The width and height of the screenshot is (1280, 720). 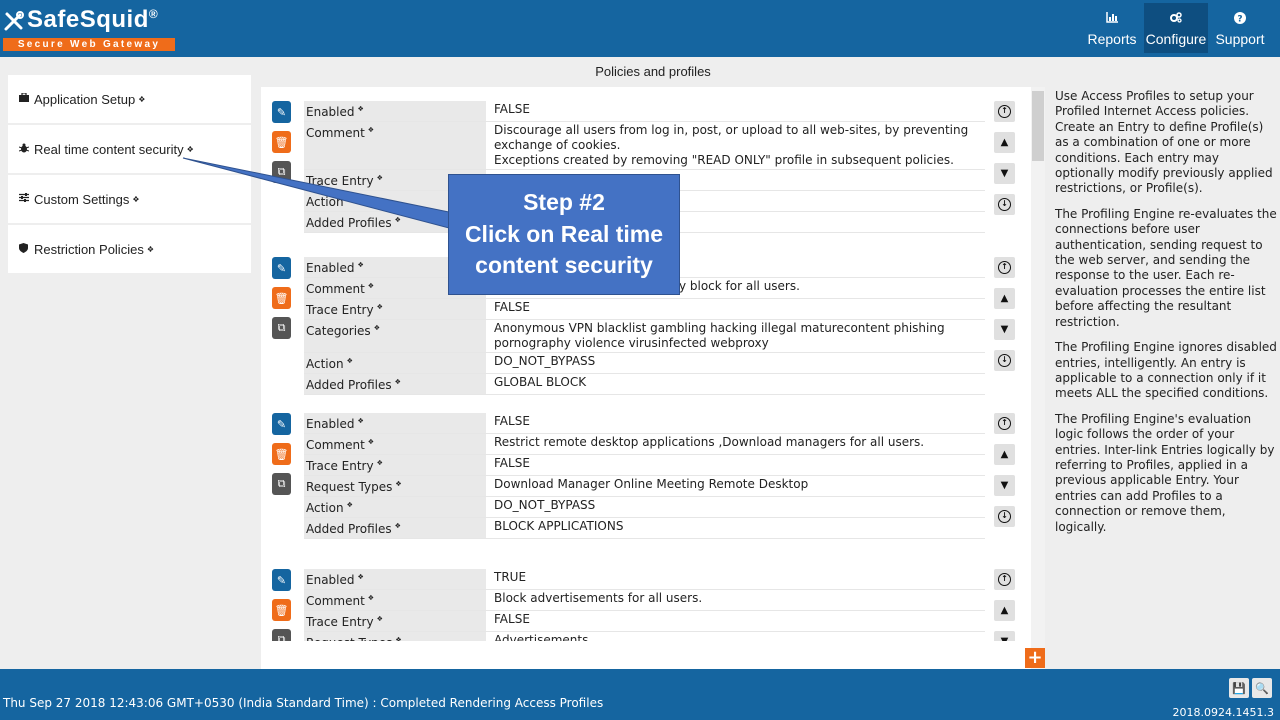 I want to click on field-value: FALSE, so click(x=512, y=421).